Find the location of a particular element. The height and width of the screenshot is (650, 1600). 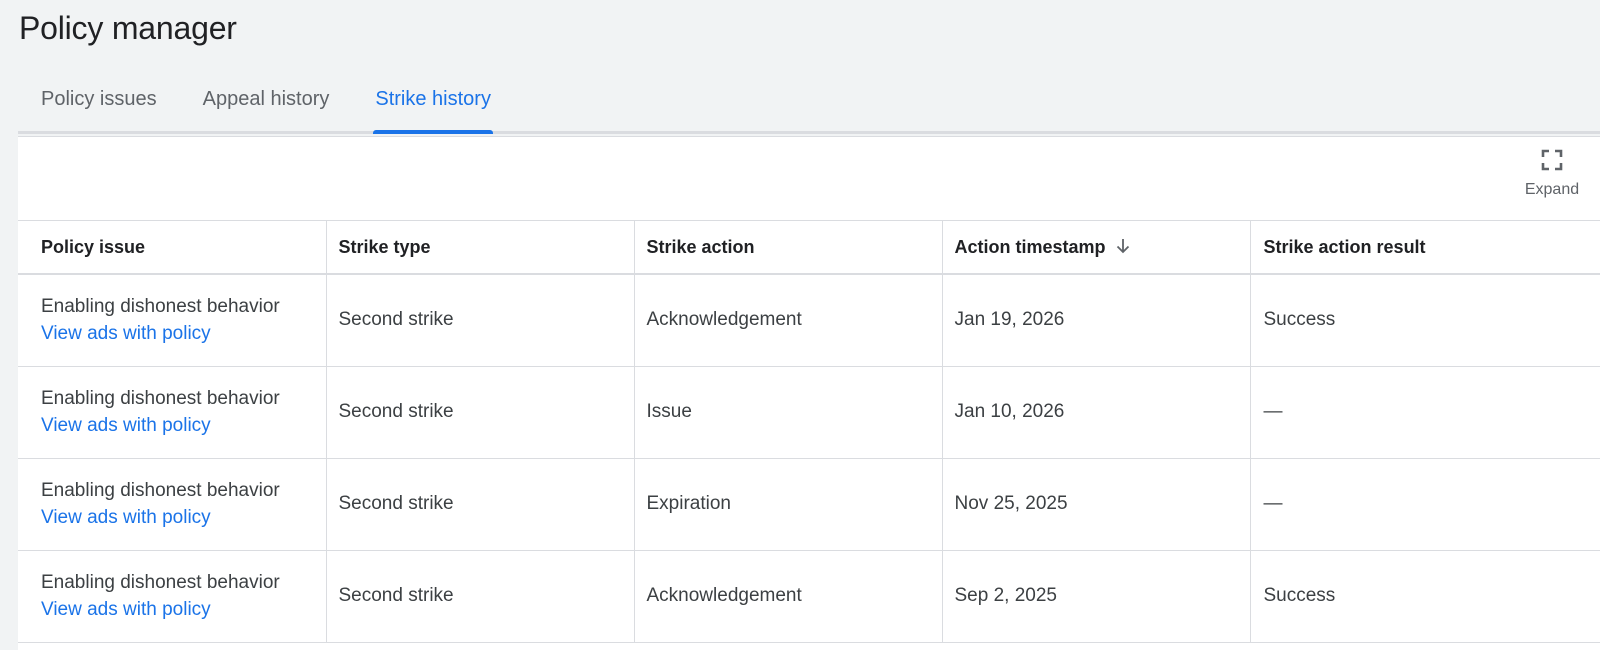

table-toolbar: Expand is located at coordinates (809, 179).